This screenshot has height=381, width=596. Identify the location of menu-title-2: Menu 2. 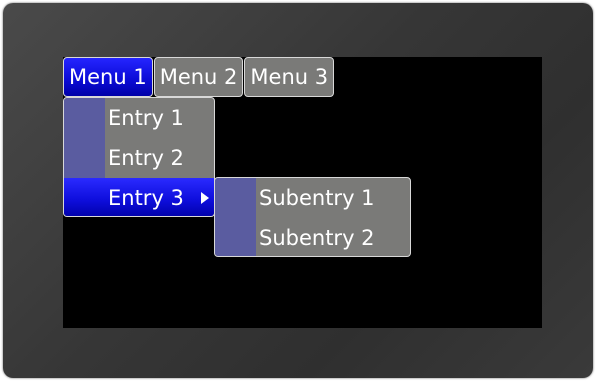
(198, 77).